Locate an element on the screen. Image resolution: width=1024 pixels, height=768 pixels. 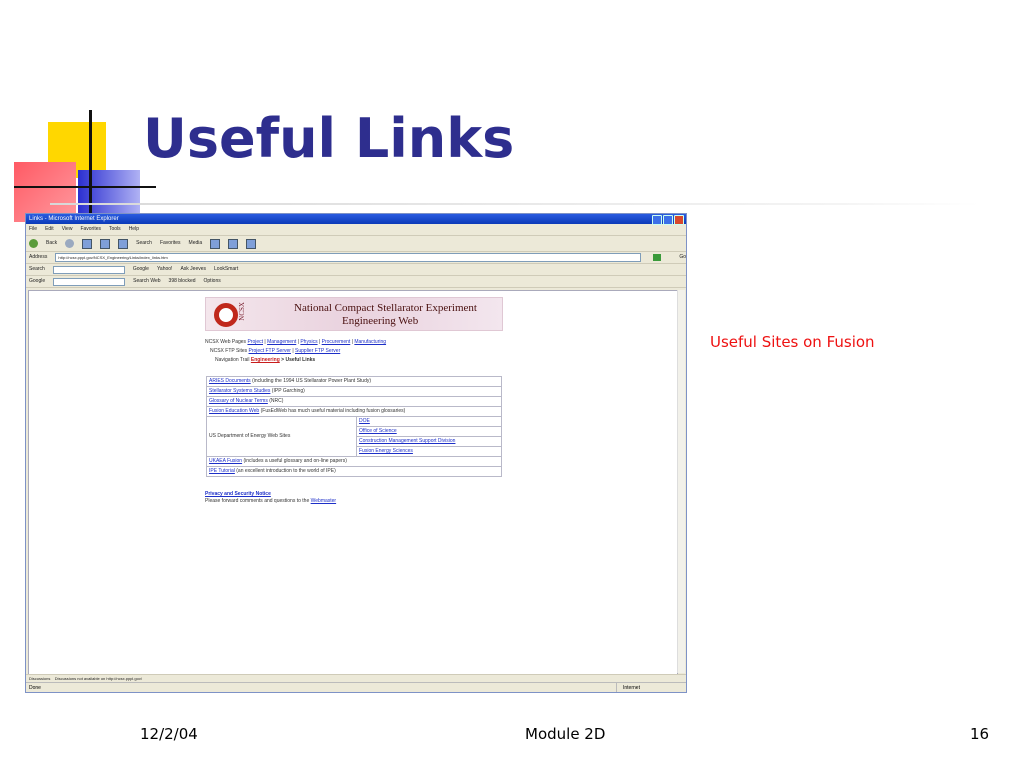
go-button: Go is located at coordinates (682, 257).